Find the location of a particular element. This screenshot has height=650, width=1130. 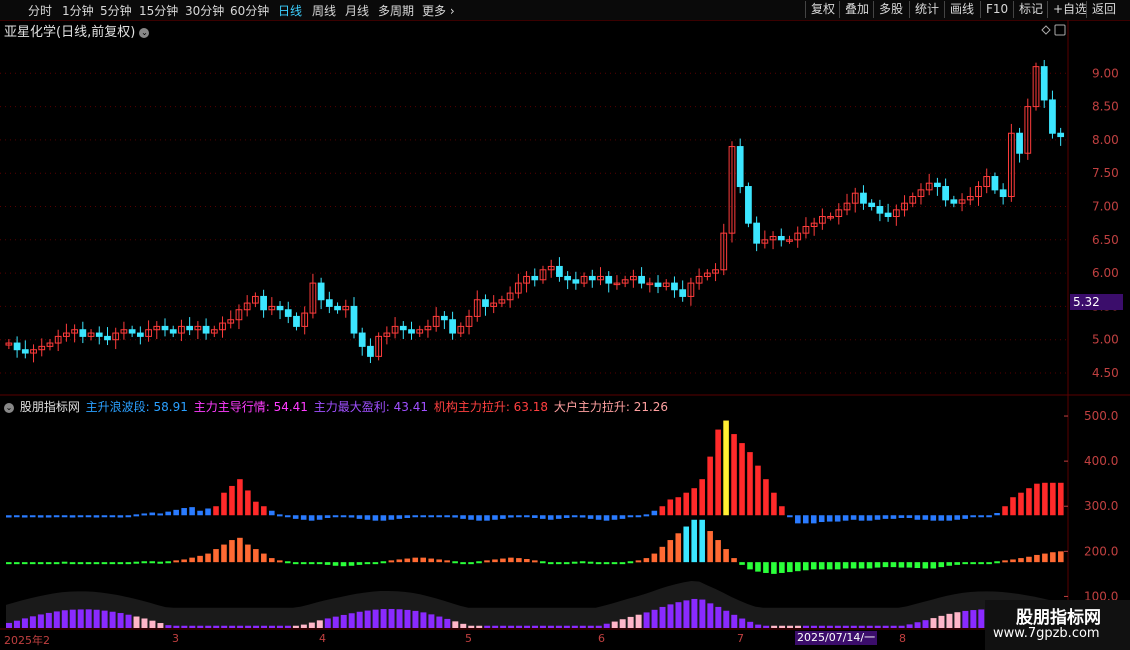

date-label-jun: 6 is located at coordinates (601, 638).